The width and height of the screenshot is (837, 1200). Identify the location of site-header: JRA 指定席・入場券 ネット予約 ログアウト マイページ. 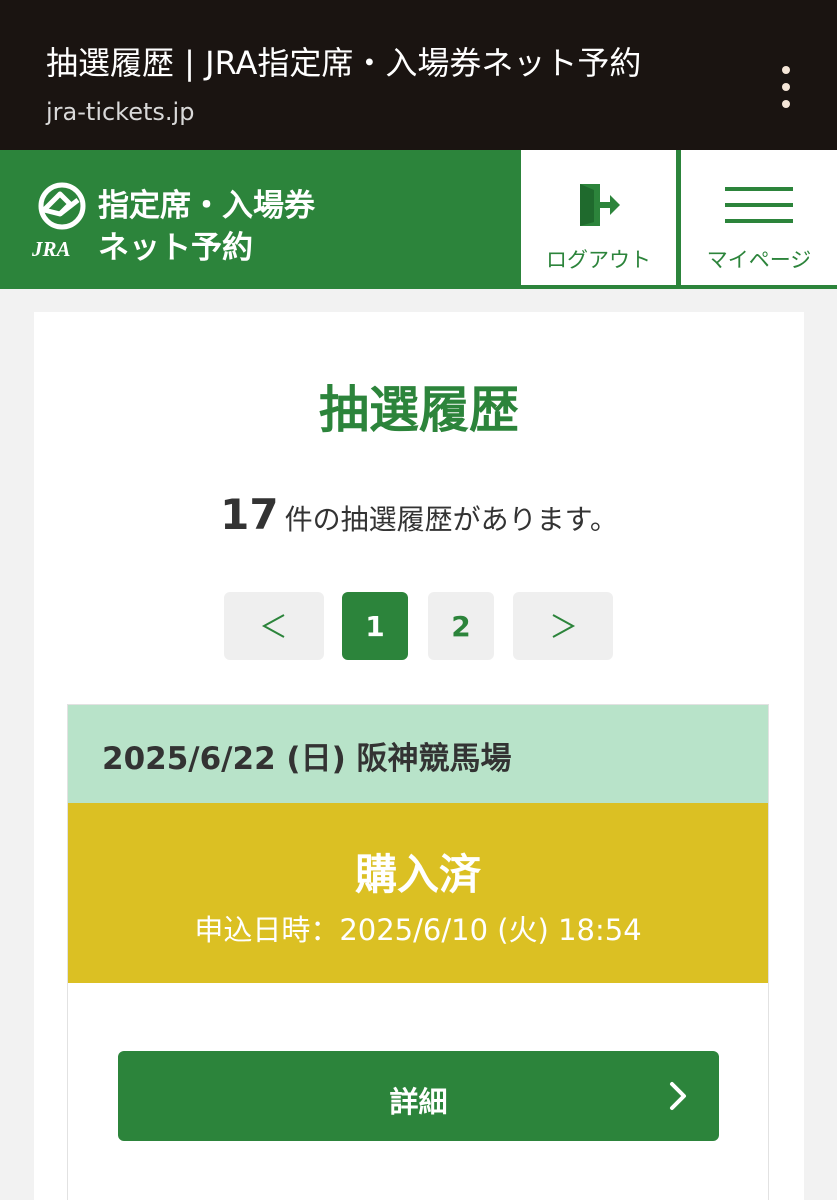
(418, 219).